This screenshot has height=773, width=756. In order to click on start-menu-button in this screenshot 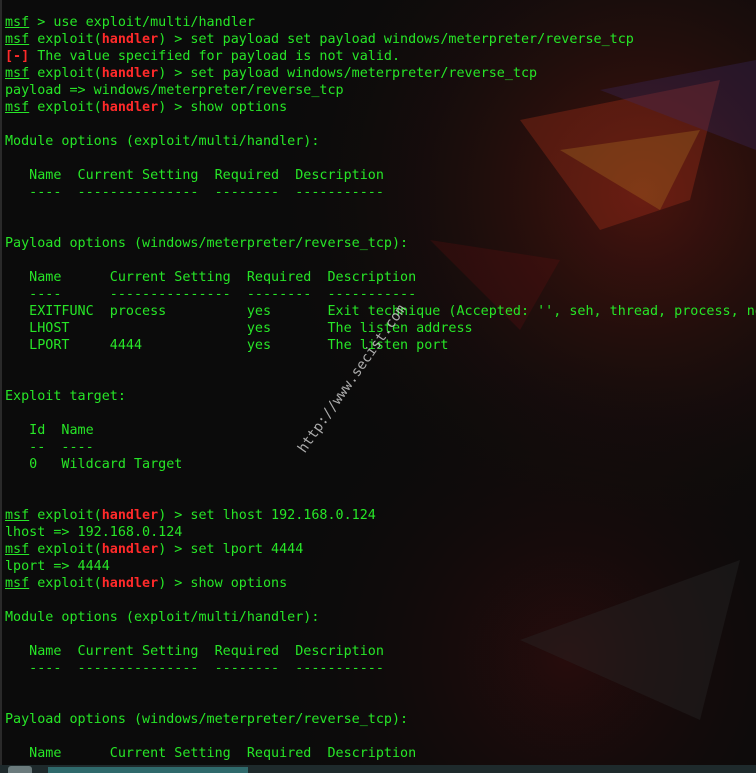, I will do `click(20, 769)`.